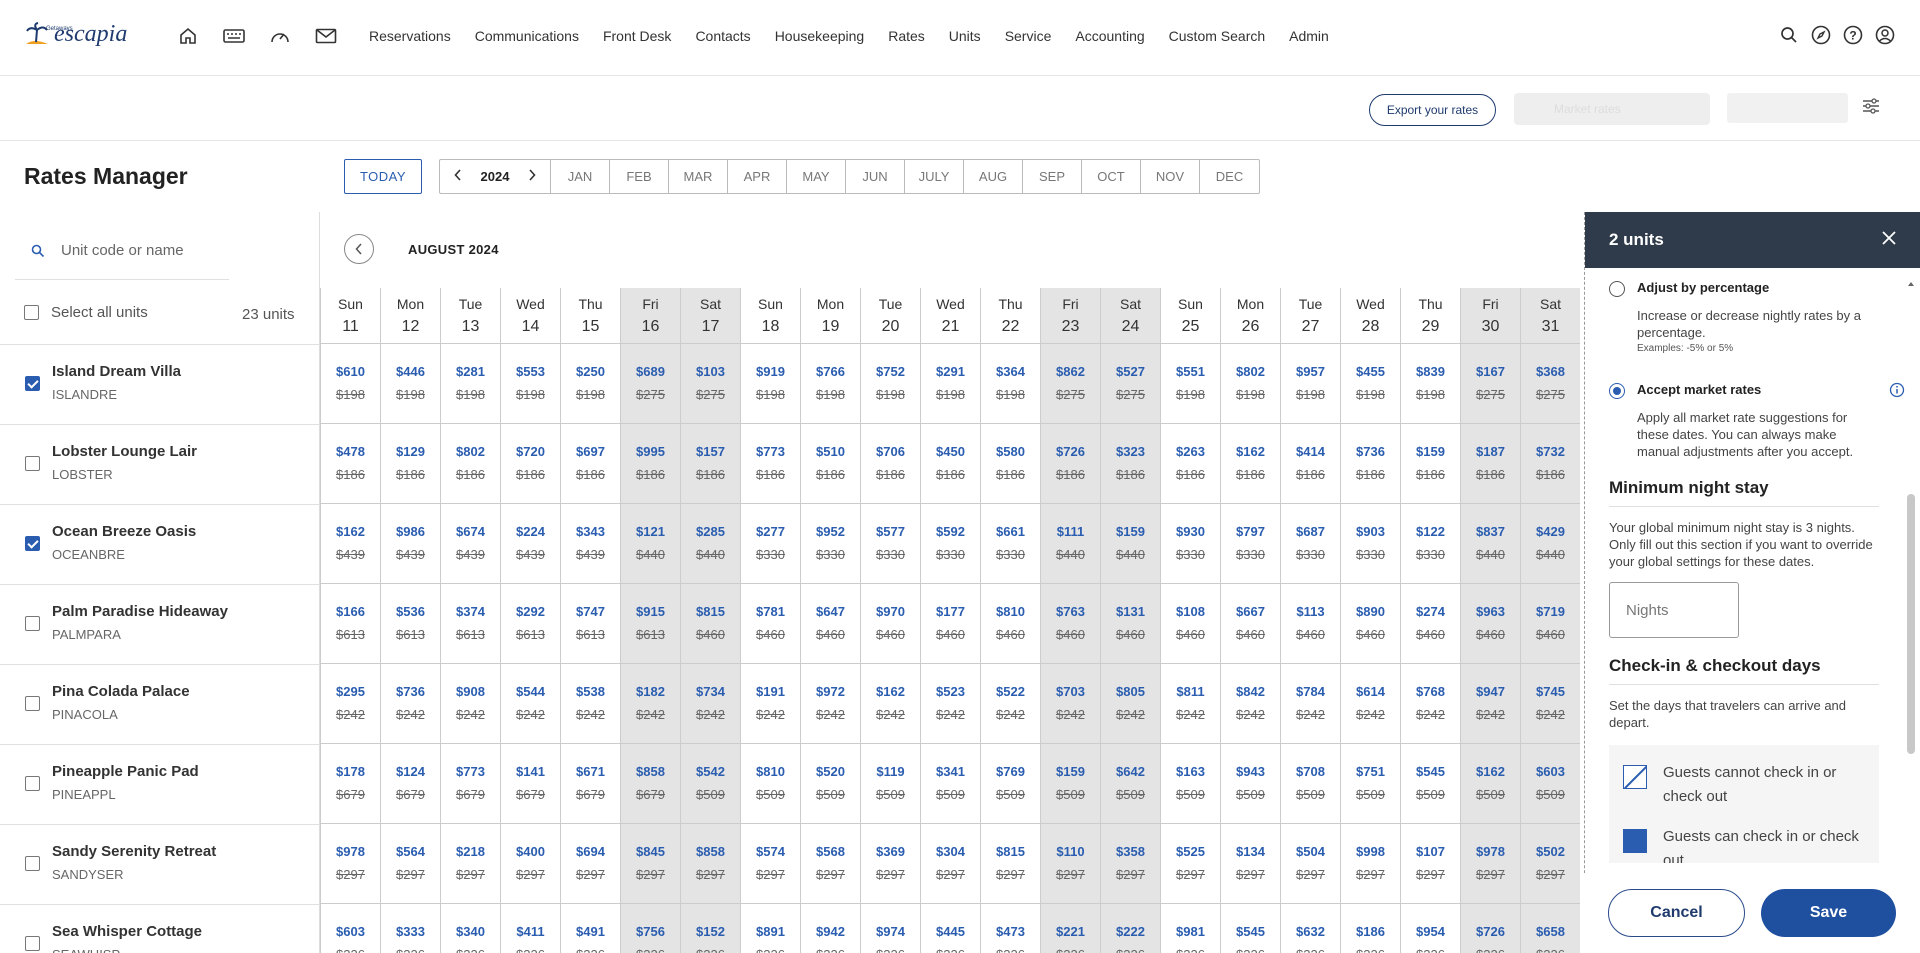  What do you see at coordinates (122, 251) in the screenshot?
I see `unit-search-input: Unit code or name` at bounding box center [122, 251].